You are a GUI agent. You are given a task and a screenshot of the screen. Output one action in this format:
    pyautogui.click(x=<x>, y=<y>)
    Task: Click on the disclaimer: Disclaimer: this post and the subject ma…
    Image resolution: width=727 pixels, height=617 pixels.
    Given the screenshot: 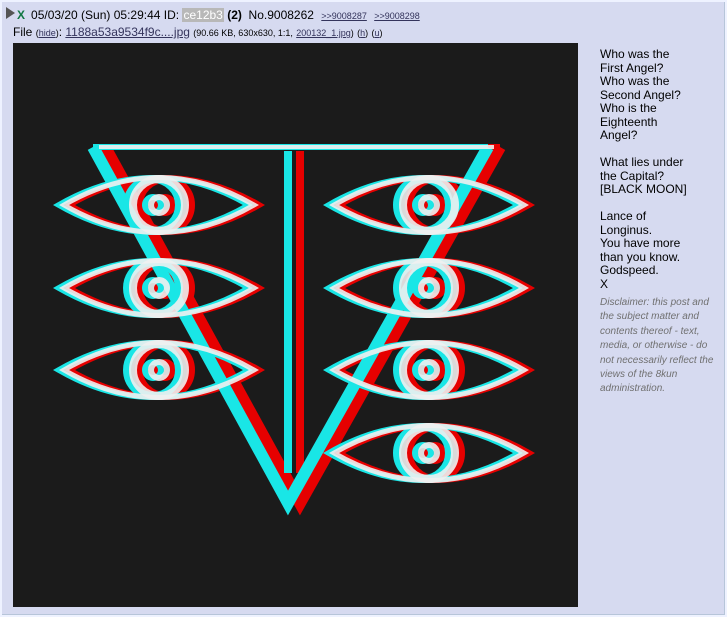 What is the action you would take?
    pyautogui.click(x=657, y=346)
    